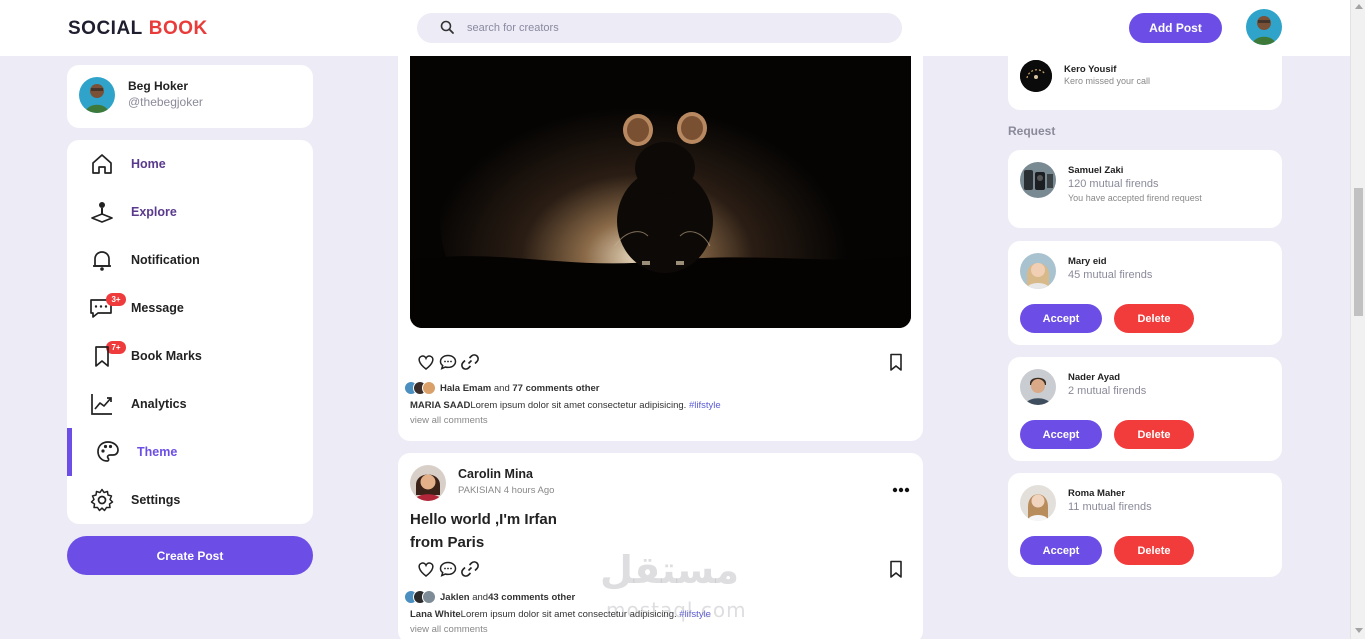 Image resolution: width=1365 pixels, height=639 pixels. I want to click on palette-icon, so click(108, 452).